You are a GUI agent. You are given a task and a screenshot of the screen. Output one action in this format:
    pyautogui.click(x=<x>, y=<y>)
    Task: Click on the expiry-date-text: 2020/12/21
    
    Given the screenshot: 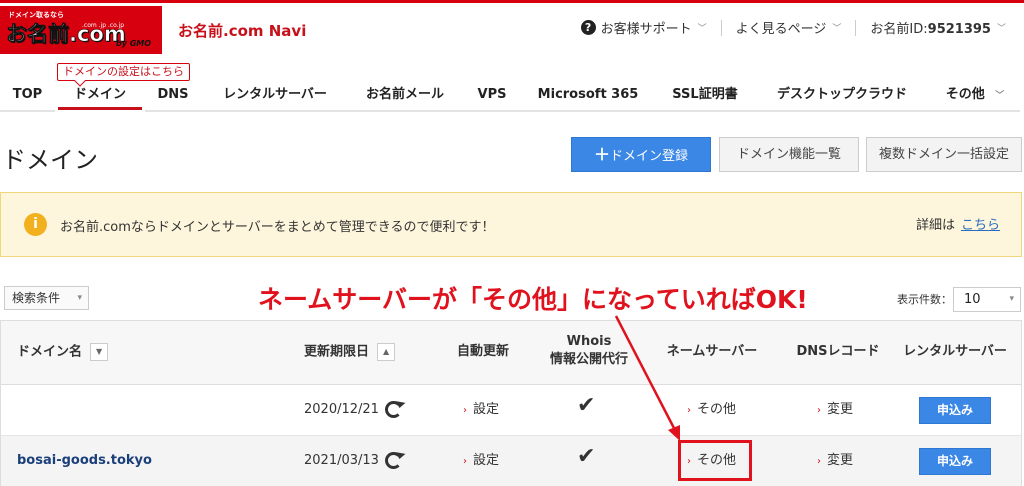 What is the action you would take?
    pyautogui.click(x=341, y=409)
    